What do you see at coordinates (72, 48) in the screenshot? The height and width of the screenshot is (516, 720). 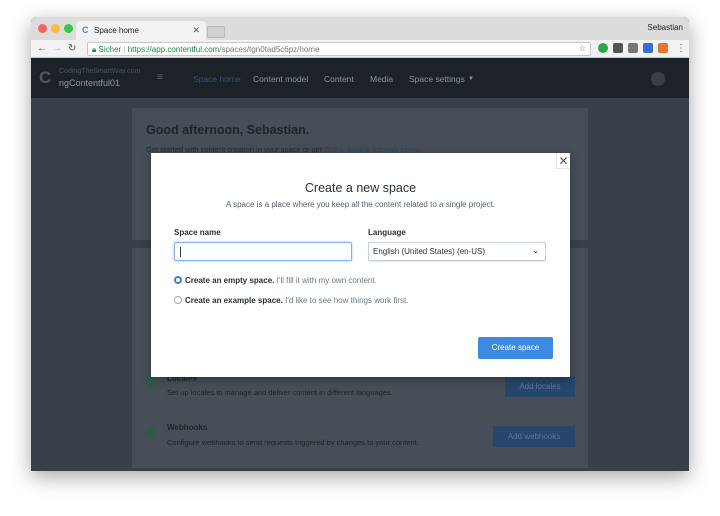 I see `reload-icon: ↻` at bounding box center [72, 48].